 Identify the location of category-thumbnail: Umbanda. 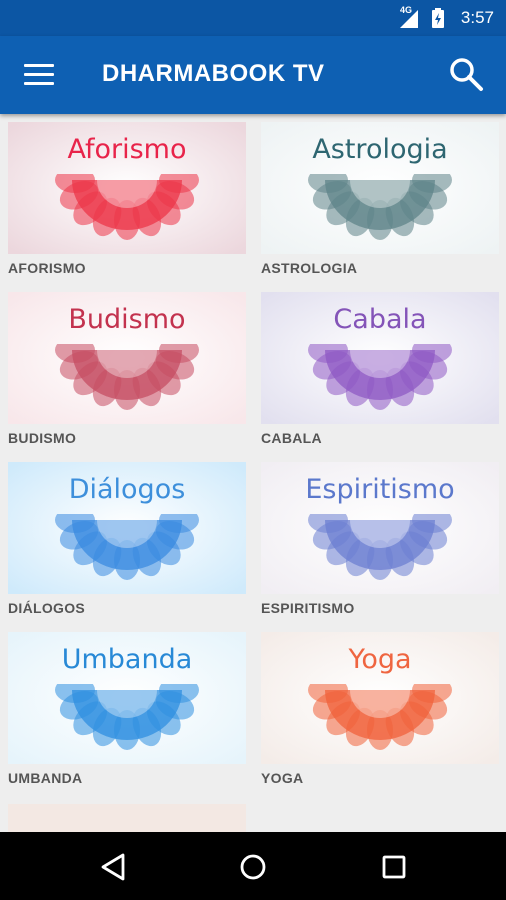
(127, 698).